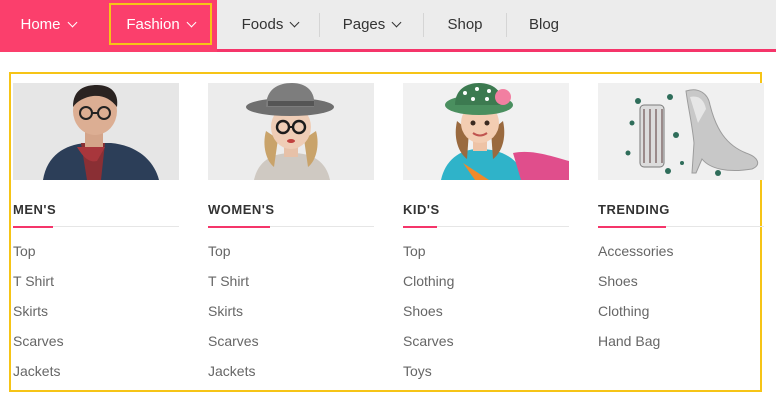 This screenshot has height=414, width=776. I want to click on link-list: Top Clothing Shoes Scarves Toys, so click(486, 316).